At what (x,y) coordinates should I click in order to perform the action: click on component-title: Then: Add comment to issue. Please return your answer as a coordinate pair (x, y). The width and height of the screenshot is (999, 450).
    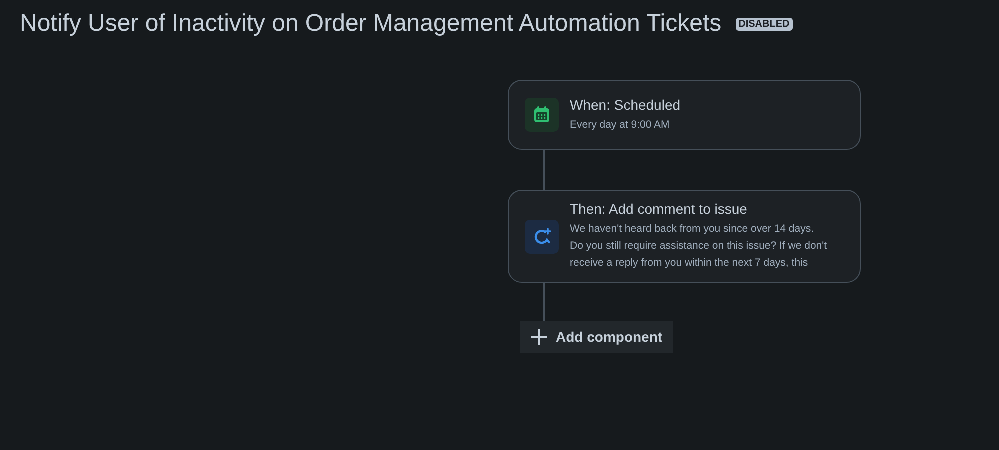
    Looking at the image, I should click on (659, 209).